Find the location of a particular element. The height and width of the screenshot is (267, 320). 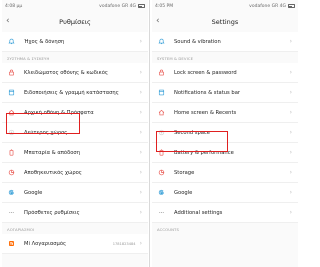

settings-item-label: Lock screen & password is located at coordinates (205, 72).